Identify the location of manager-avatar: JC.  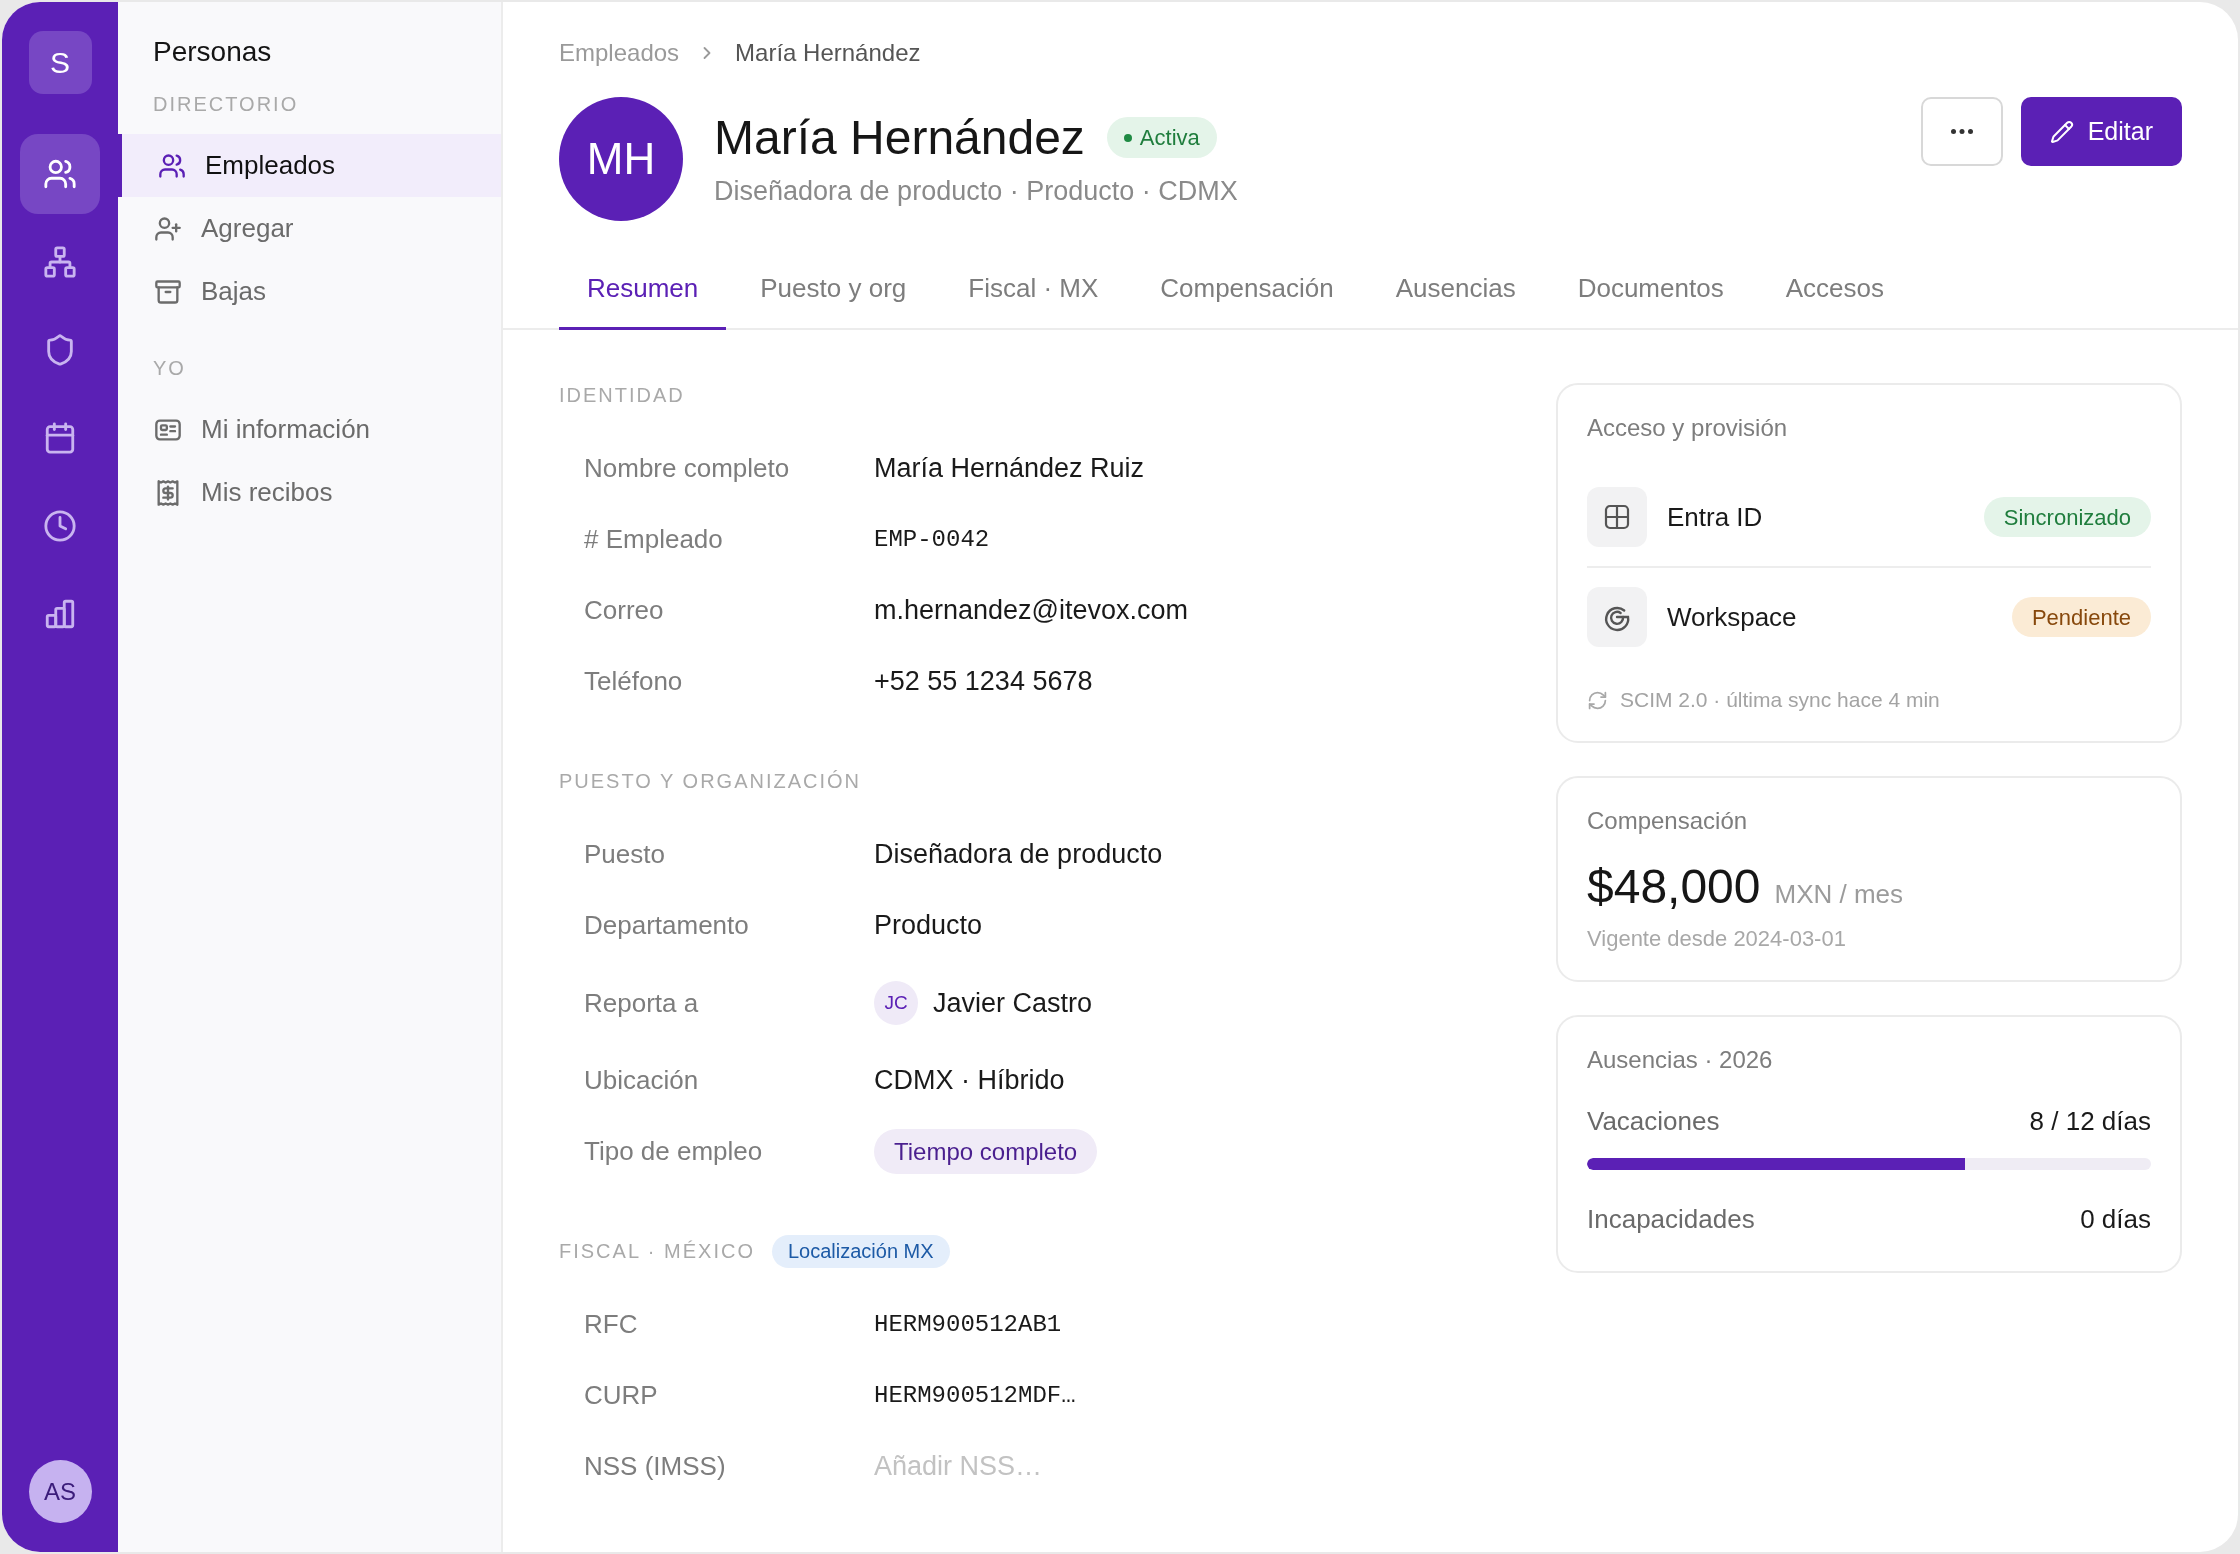
(896, 1003).